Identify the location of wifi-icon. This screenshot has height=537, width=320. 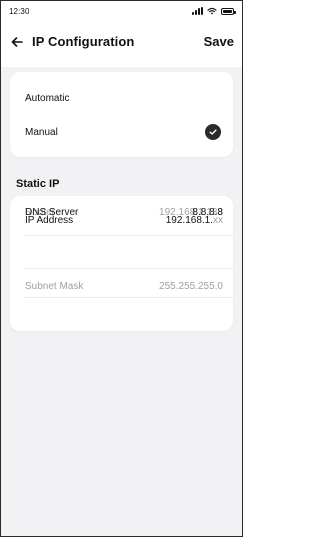
(212, 11).